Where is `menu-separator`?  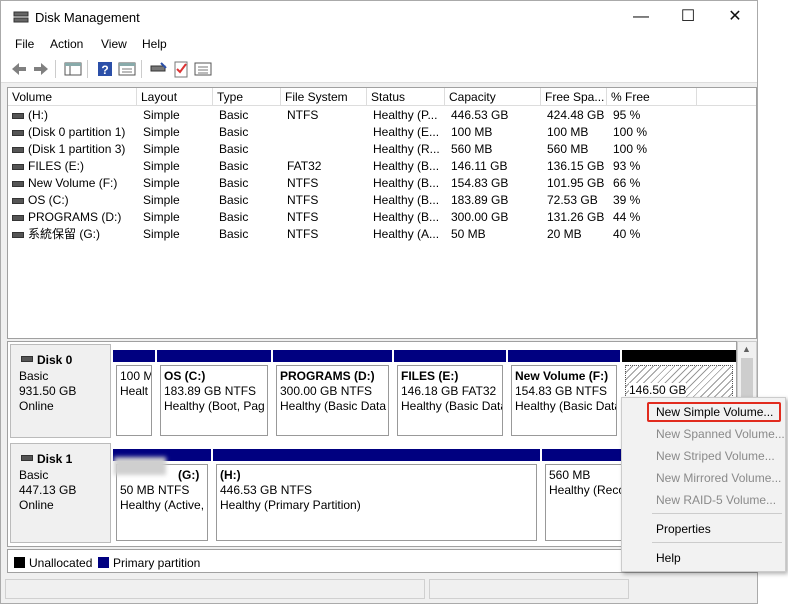 menu-separator is located at coordinates (717, 542).